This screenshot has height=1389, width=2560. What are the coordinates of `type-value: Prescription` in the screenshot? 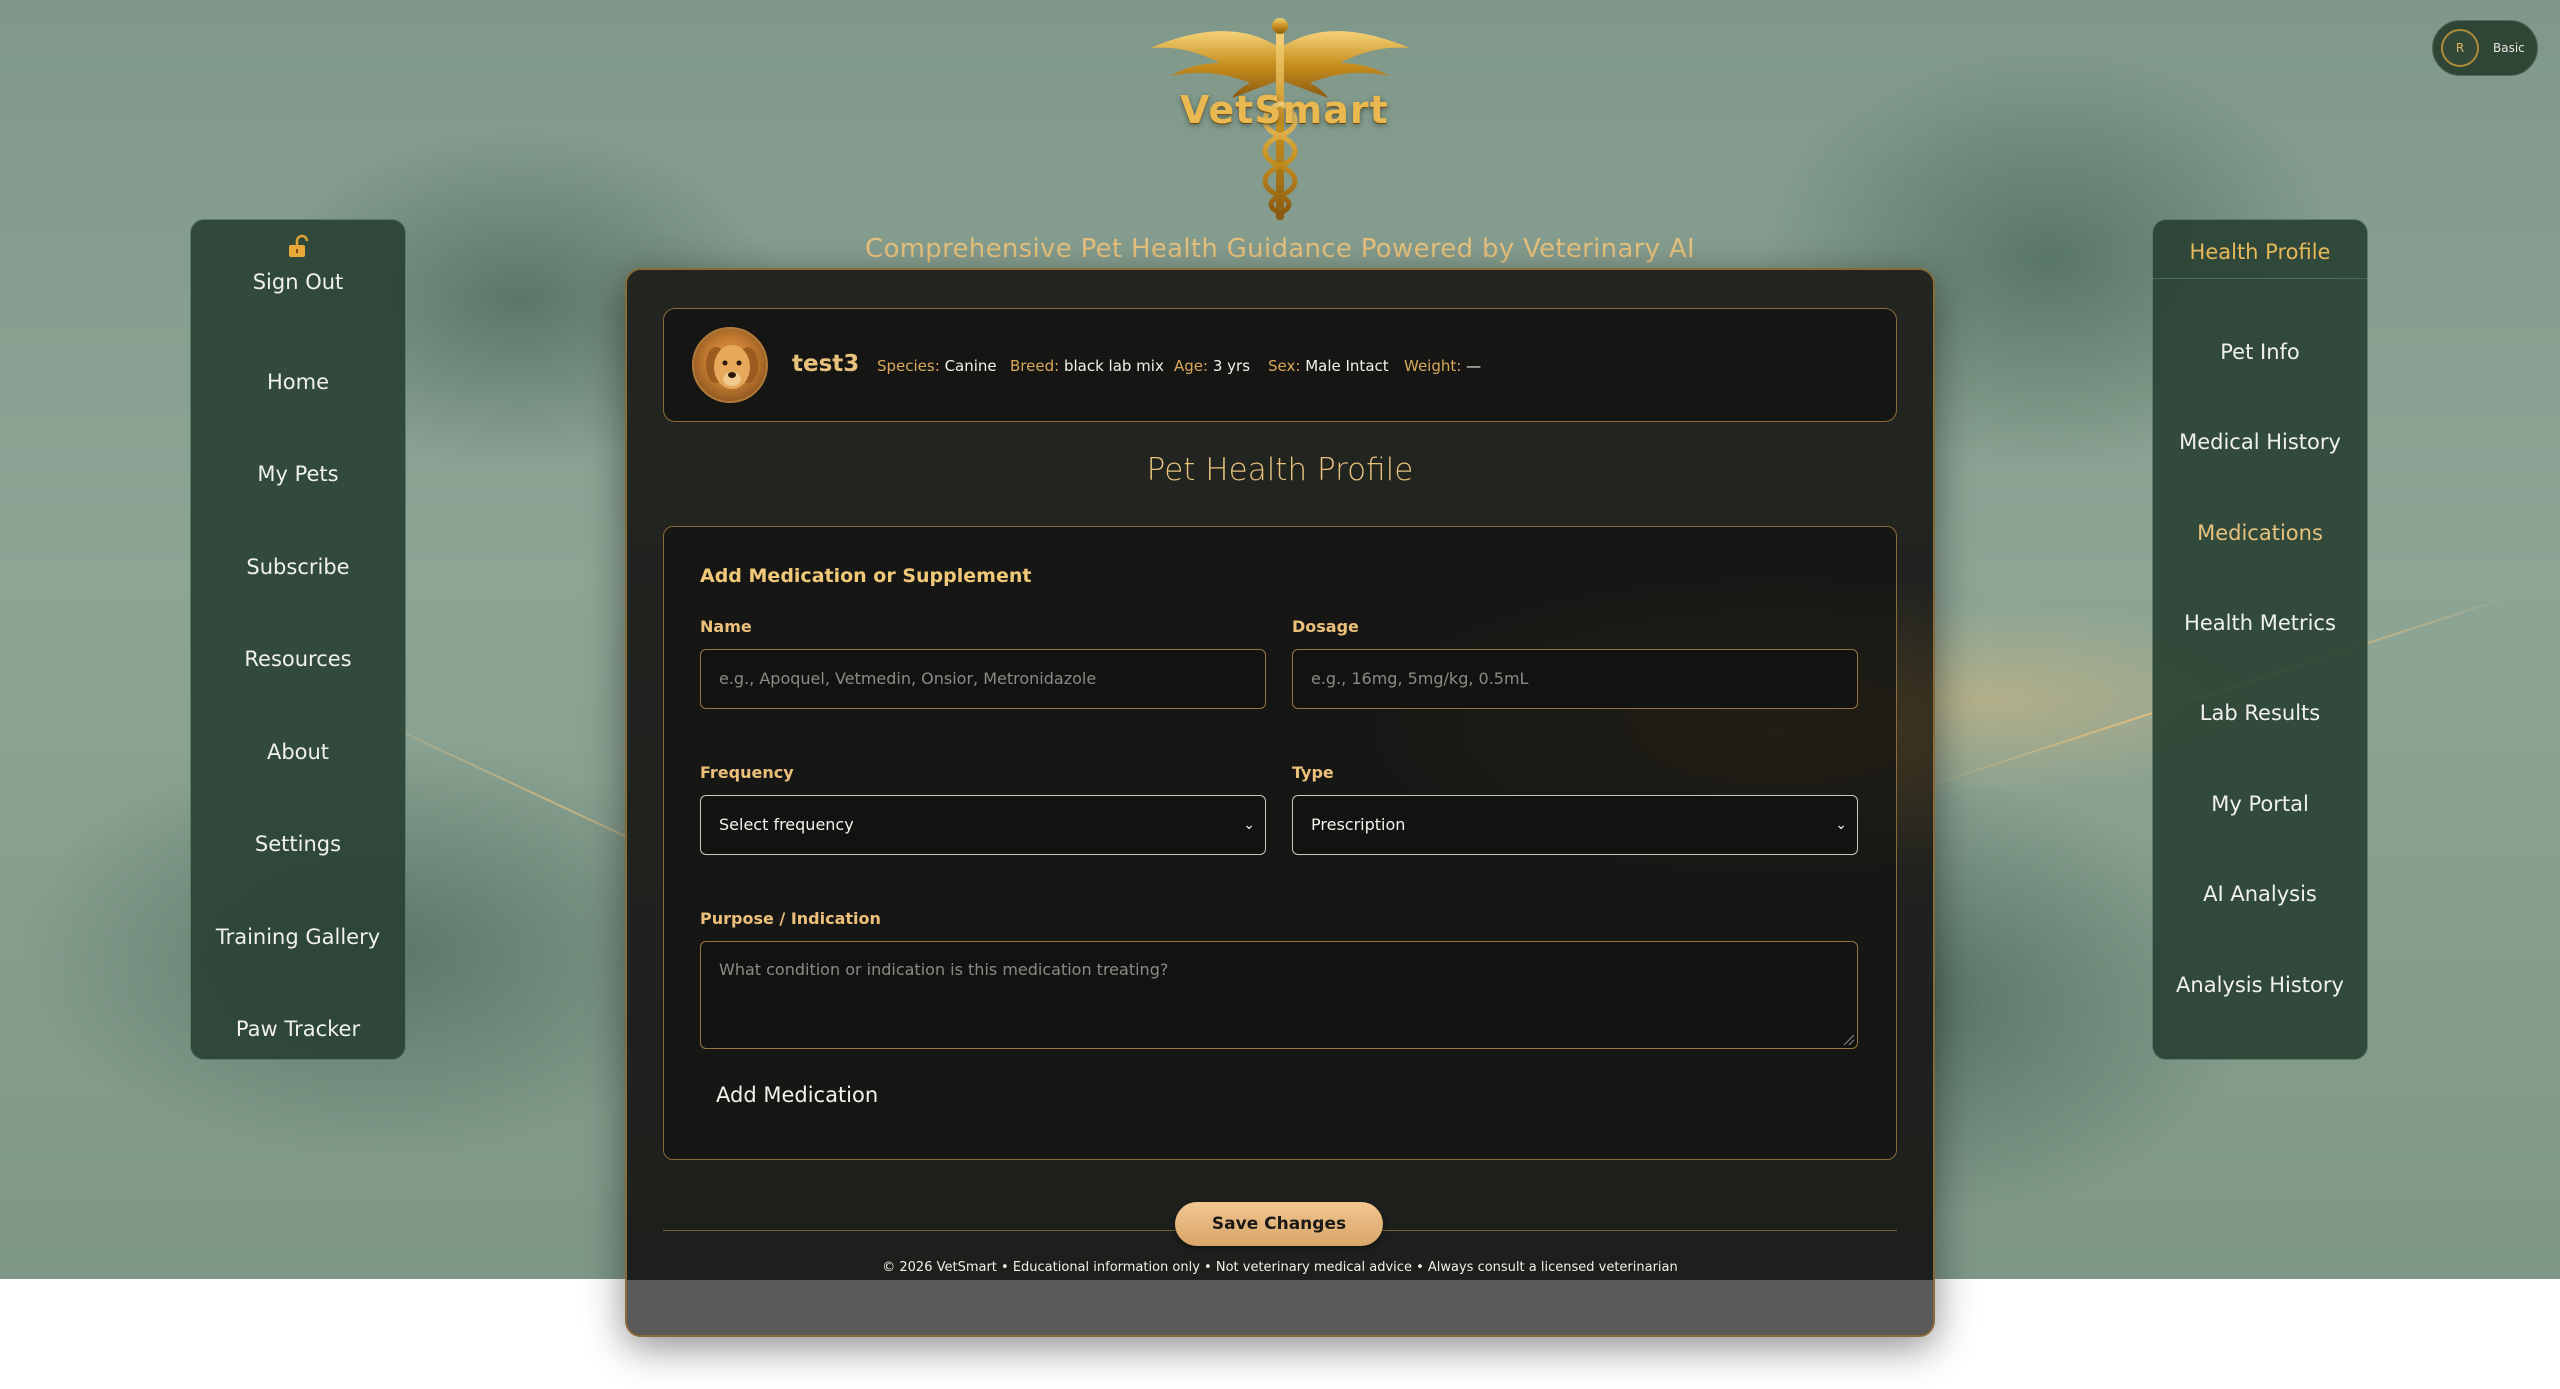 It's located at (1358, 824).